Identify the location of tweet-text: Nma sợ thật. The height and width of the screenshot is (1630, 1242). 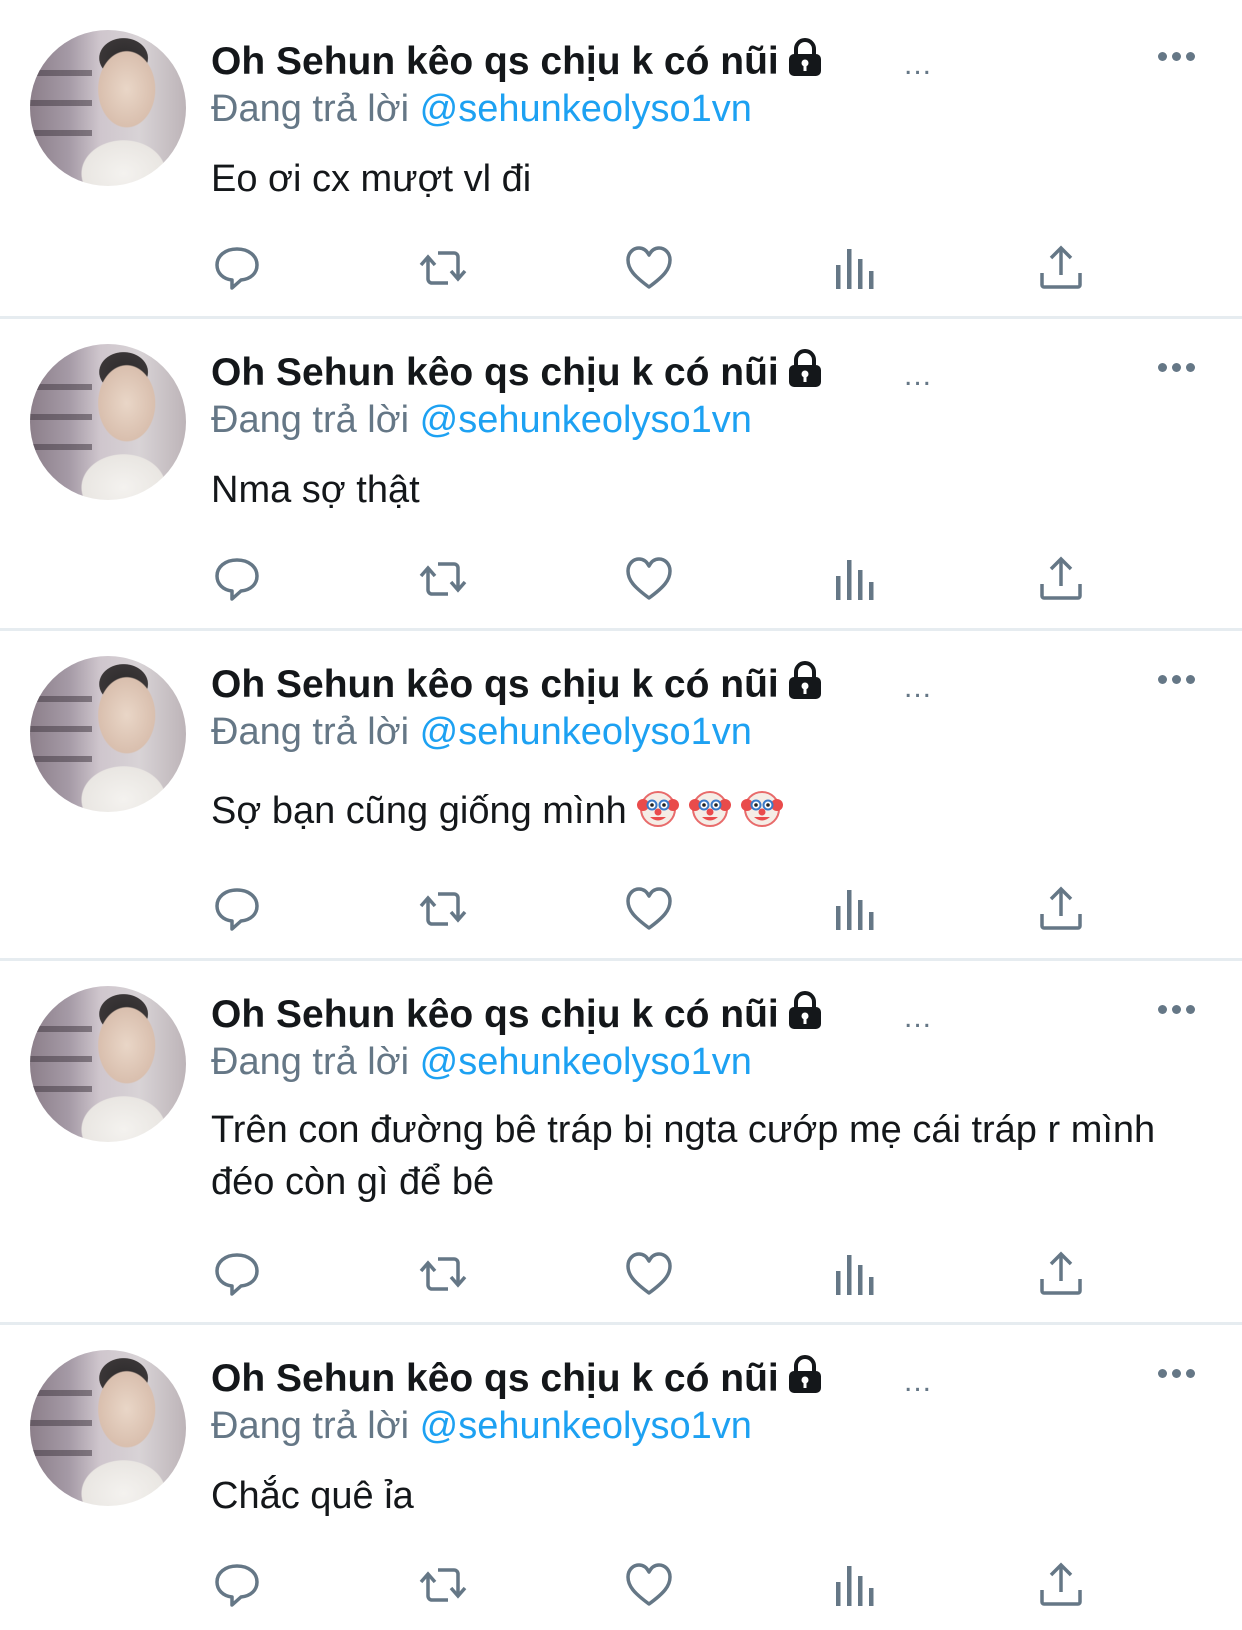
(315, 490).